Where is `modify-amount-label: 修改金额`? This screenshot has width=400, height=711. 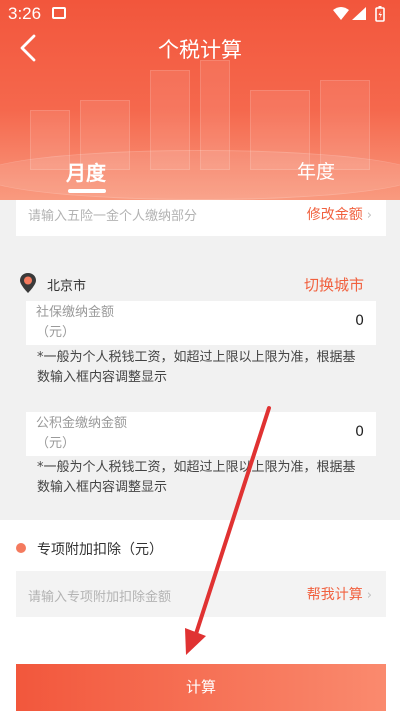
modify-amount-label: 修改金额 is located at coordinates (334, 215).